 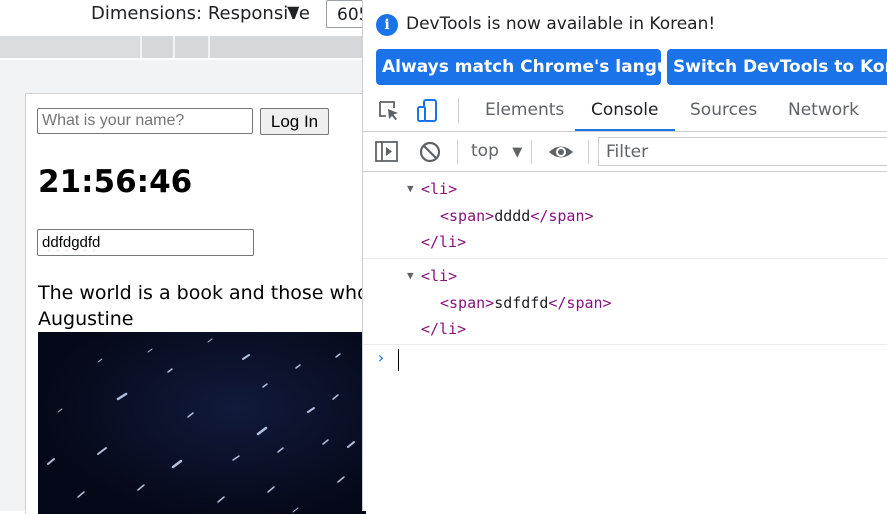 I want to click on clear-console-icon, so click(x=430, y=152).